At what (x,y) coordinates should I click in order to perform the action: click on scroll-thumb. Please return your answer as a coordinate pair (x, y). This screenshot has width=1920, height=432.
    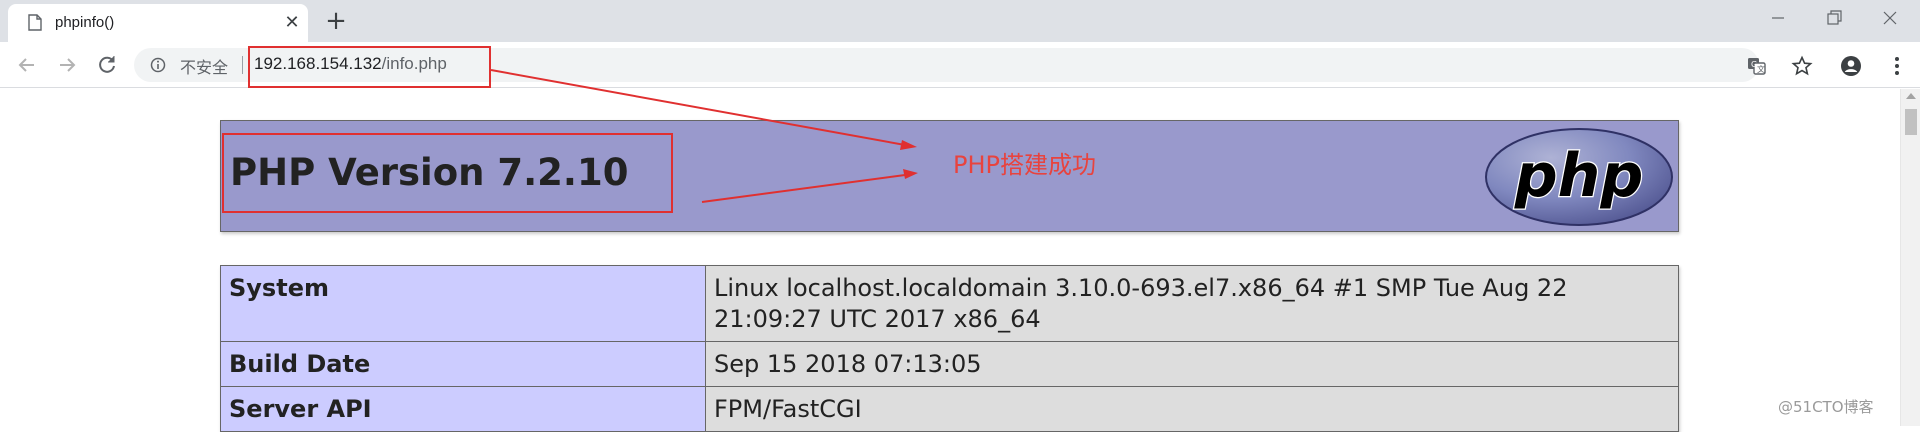
    Looking at the image, I should click on (1911, 122).